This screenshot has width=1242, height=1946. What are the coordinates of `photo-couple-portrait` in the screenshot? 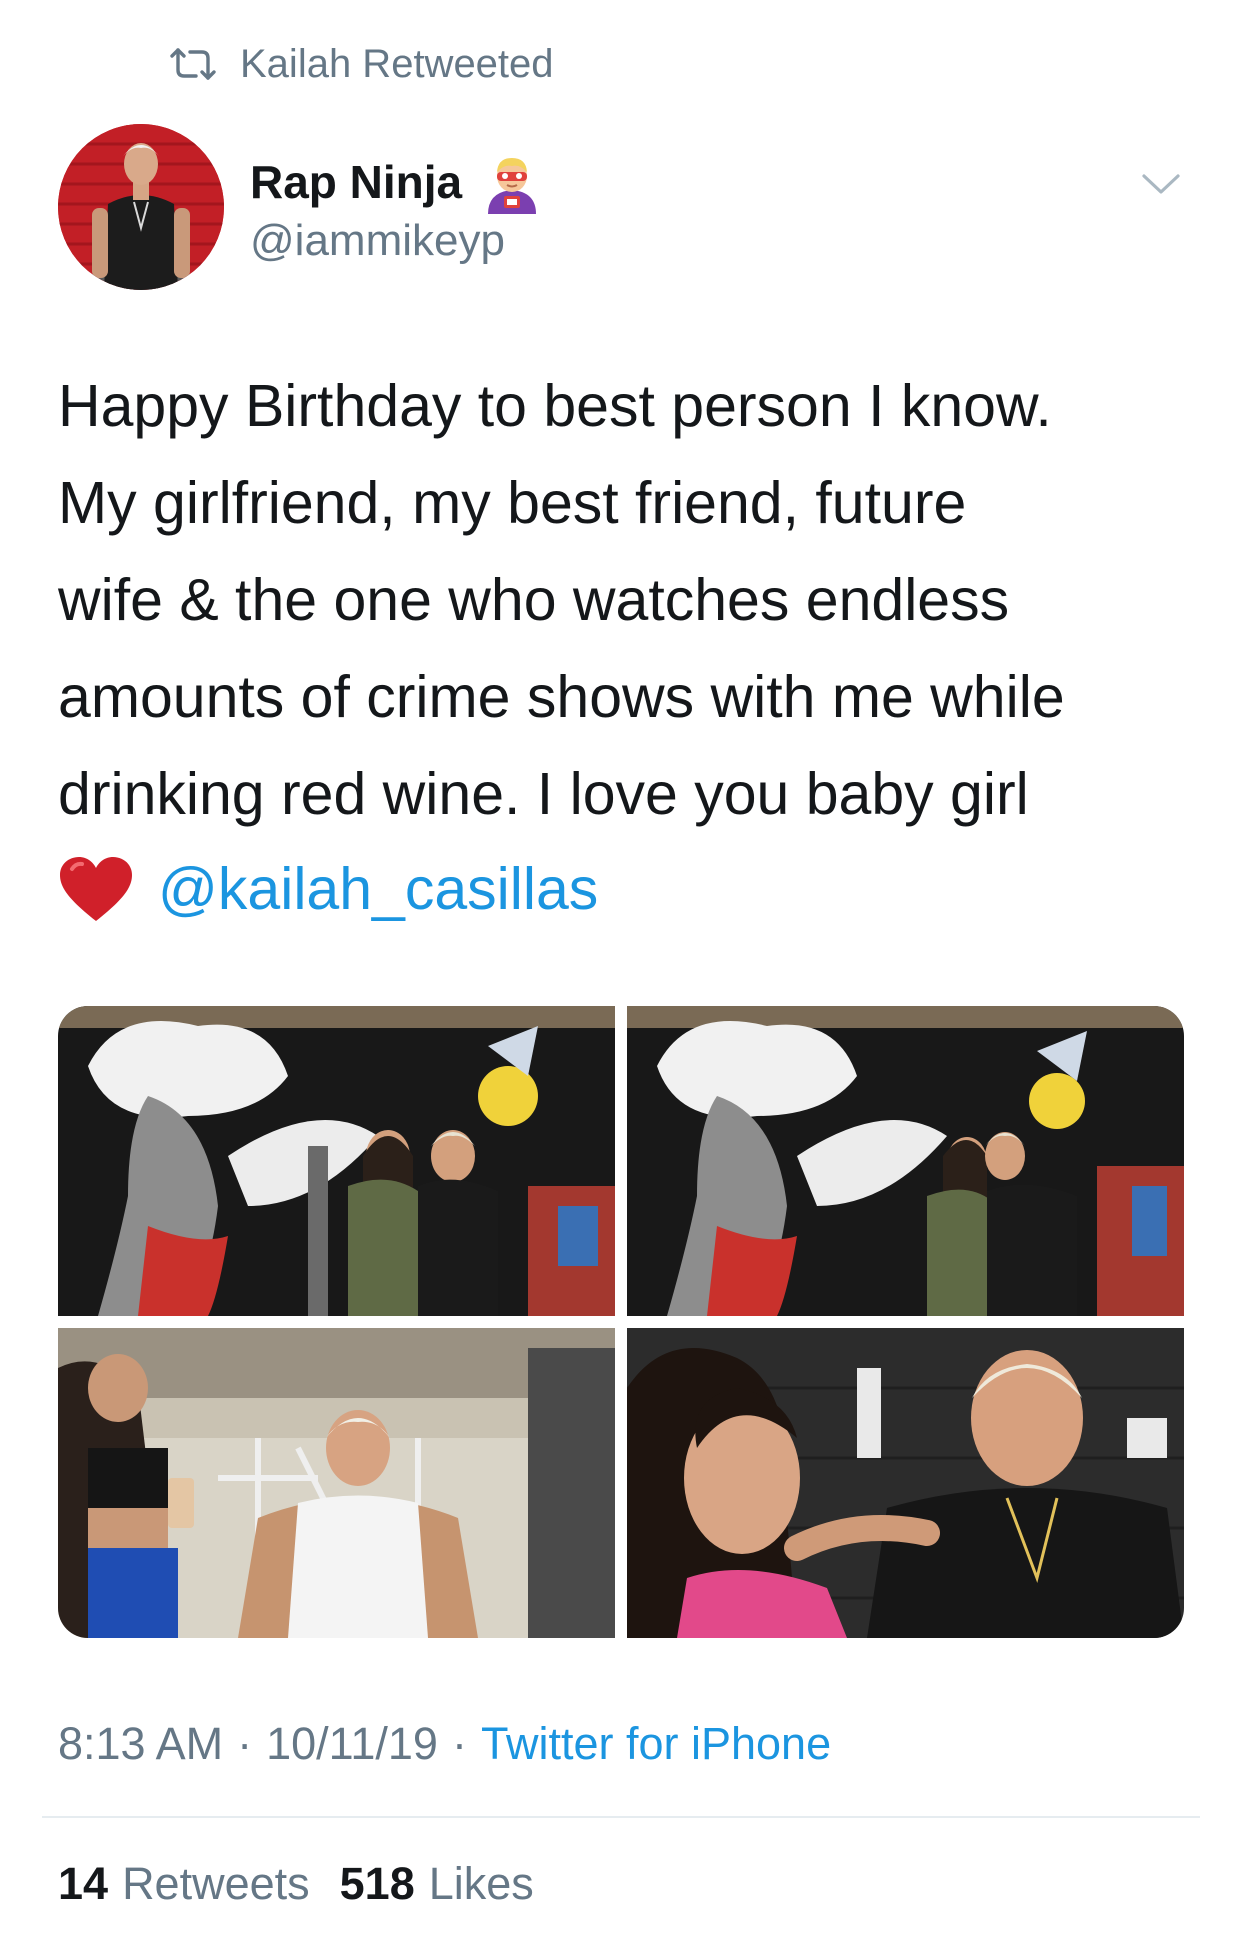 It's located at (905, 1483).